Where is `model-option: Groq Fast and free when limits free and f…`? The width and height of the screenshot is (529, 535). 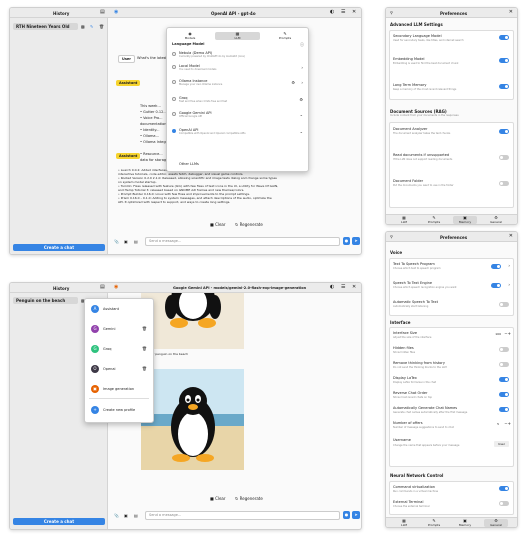 model-option: Groq Fast and free when limits free and f… is located at coordinates (237, 100).